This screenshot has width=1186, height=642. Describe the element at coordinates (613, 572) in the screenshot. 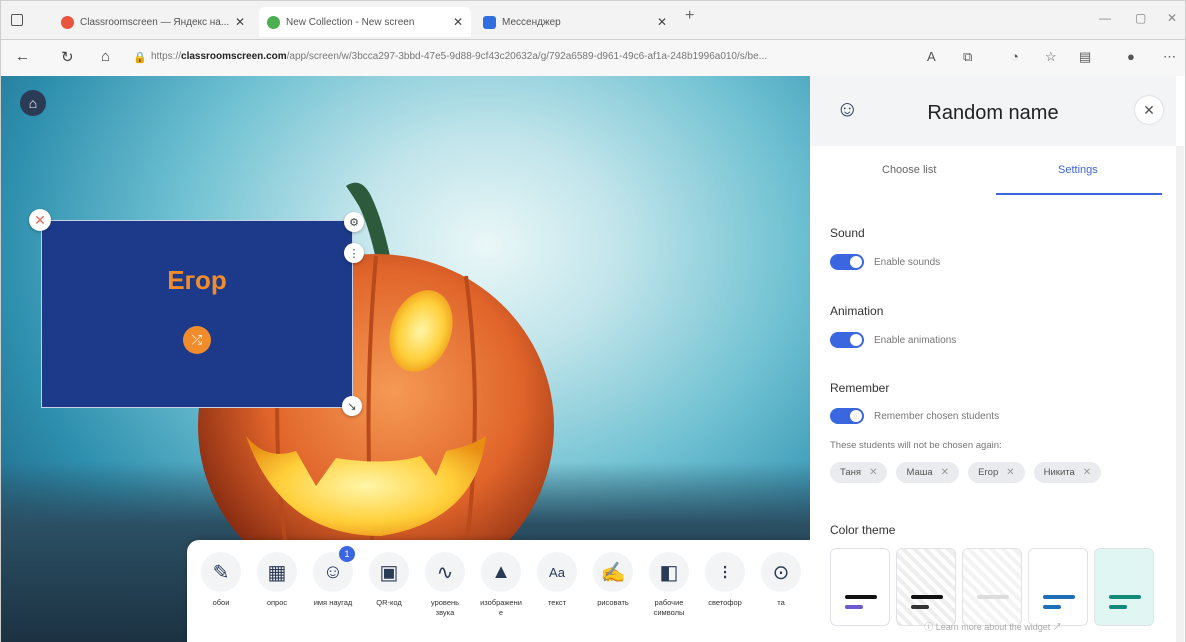

I see `draw-icon: ✍` at that location.